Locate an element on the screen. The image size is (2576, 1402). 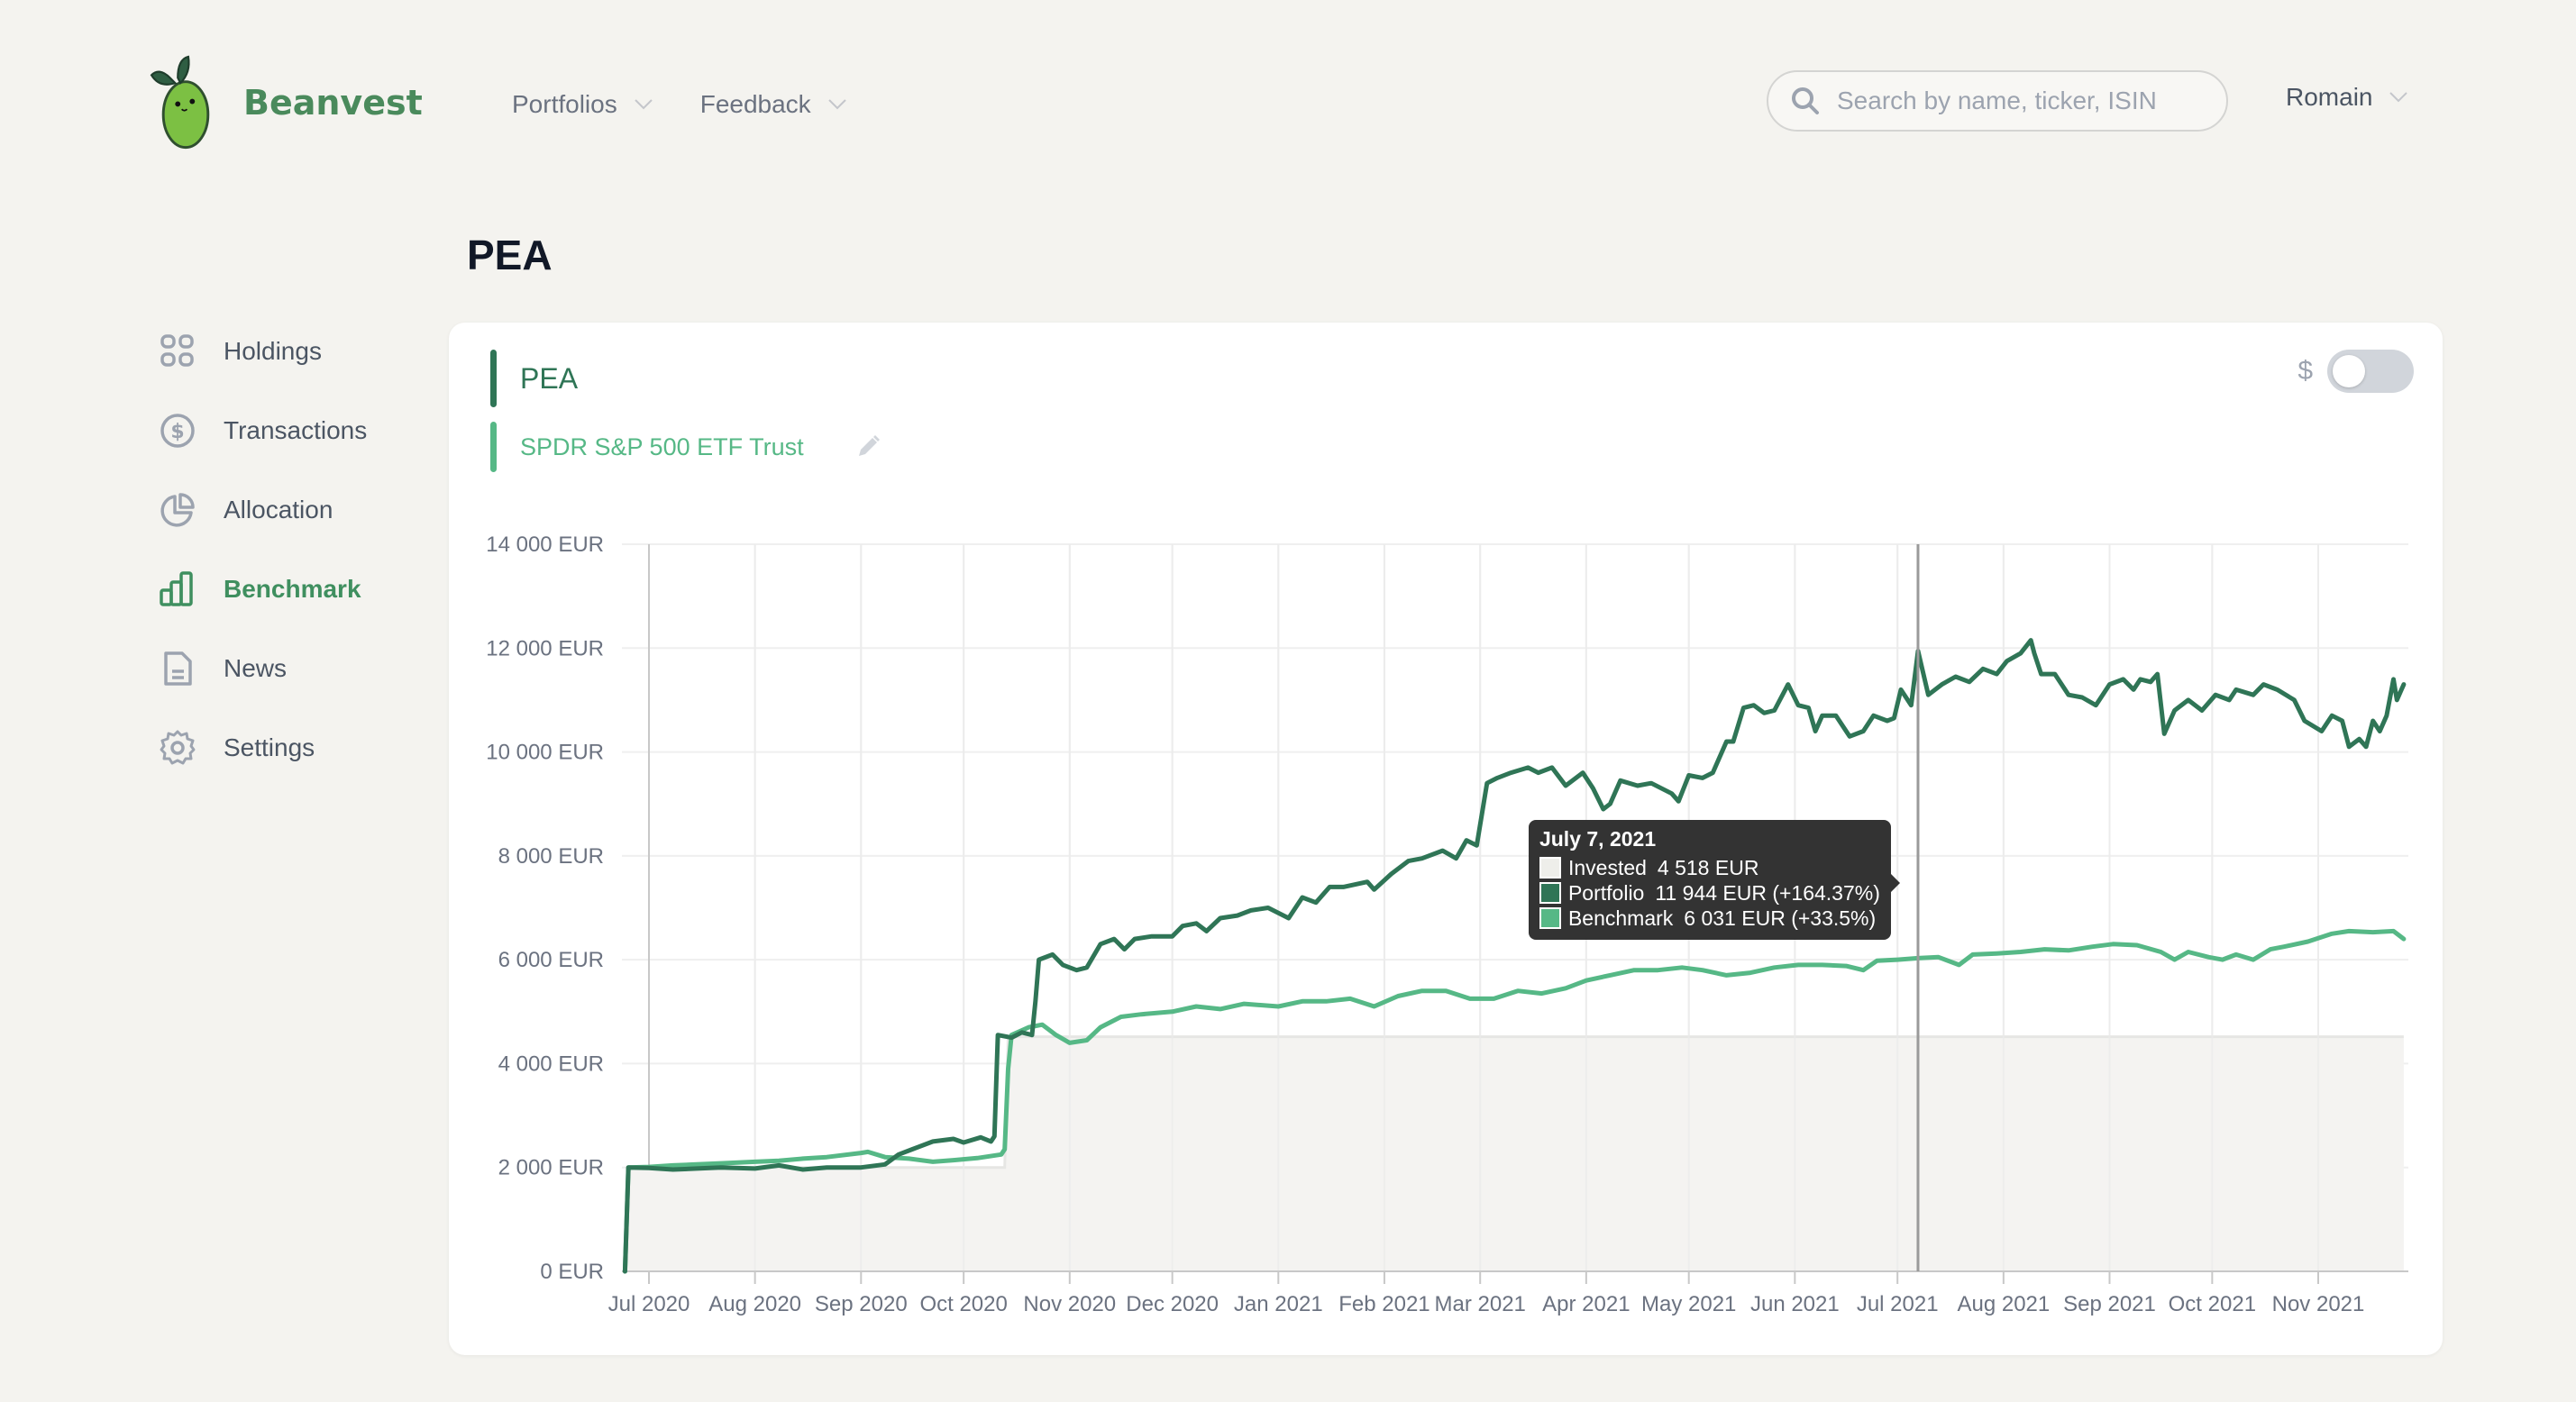
toggle-knob is located at coordinates (2349, 371).